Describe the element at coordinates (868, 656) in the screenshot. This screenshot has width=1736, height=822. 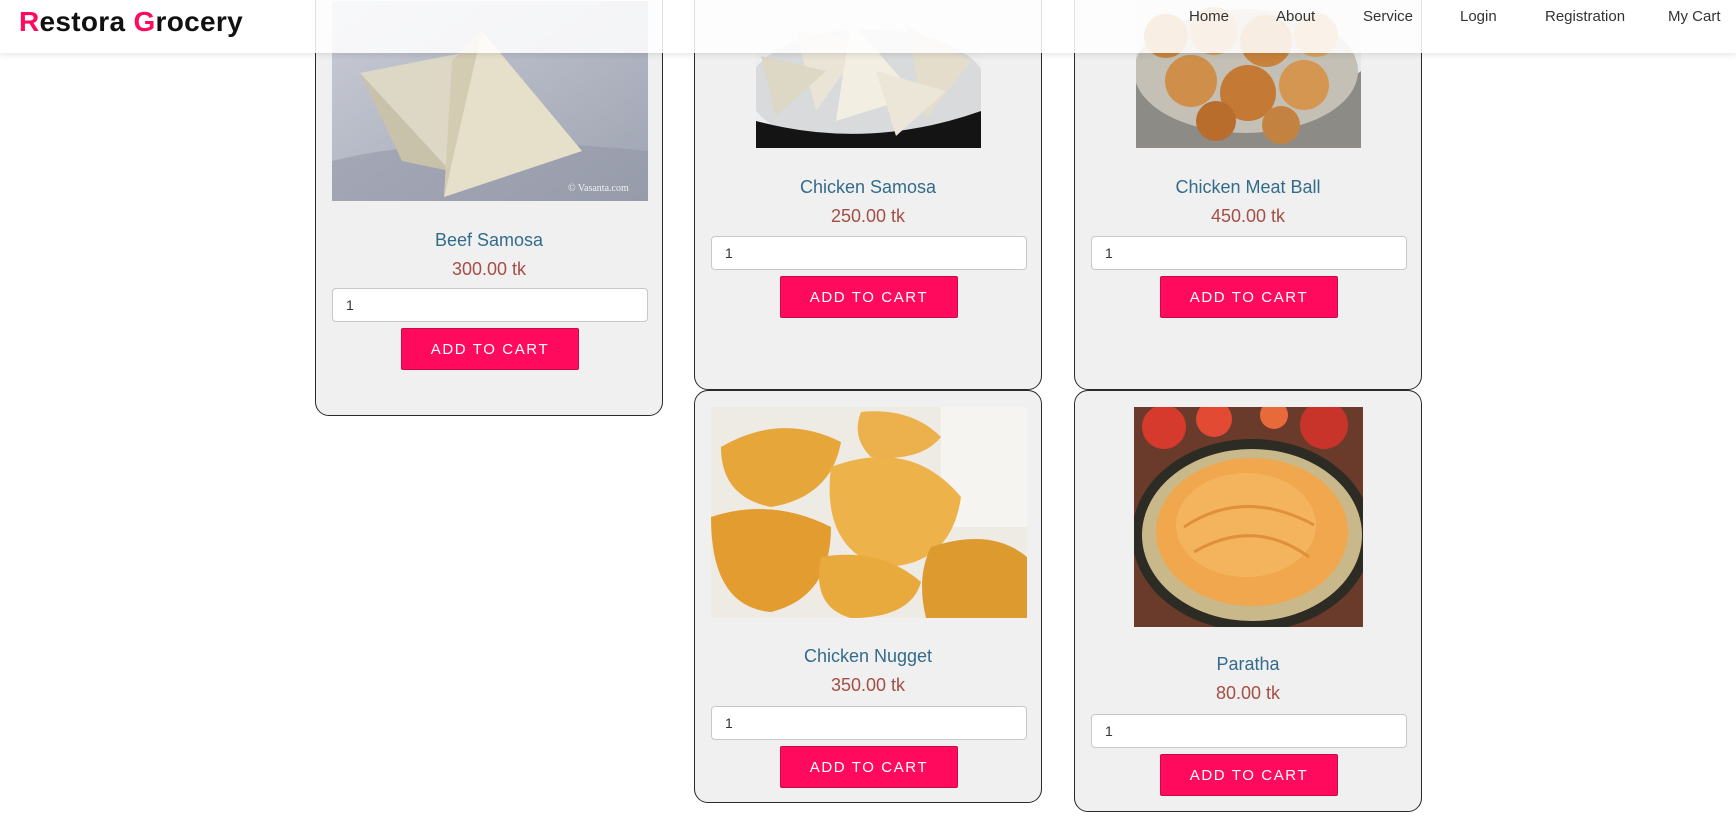
I see `product-name: Chicken Nugget` at that location.